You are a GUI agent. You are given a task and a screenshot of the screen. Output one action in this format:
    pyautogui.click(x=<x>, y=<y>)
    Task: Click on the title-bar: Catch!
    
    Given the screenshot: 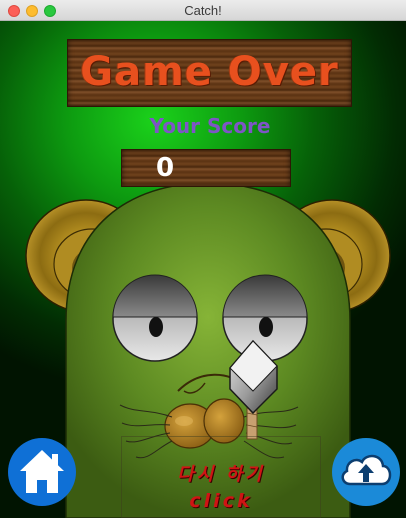 What is the action you would take?
    pyautogui.click(x=203, y=10)
    